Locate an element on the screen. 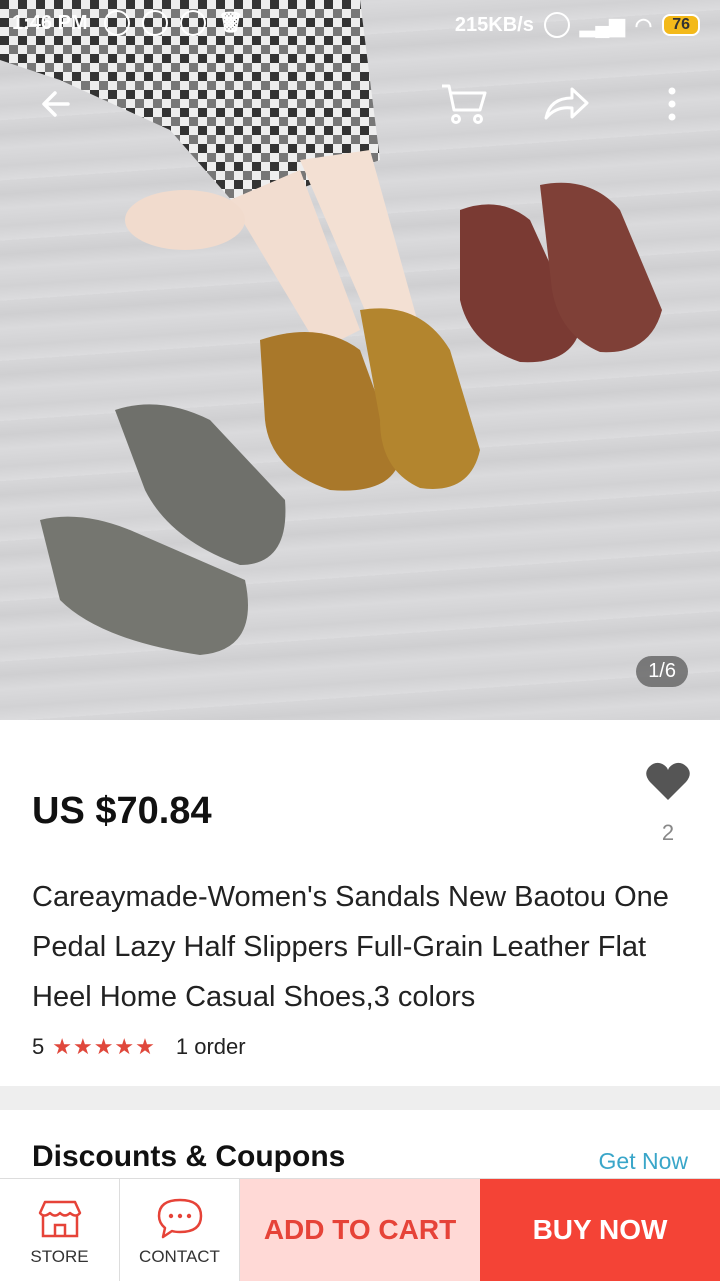 The image size is (720, 1281). store-button: STORE is located at coordinates (60, 1230).